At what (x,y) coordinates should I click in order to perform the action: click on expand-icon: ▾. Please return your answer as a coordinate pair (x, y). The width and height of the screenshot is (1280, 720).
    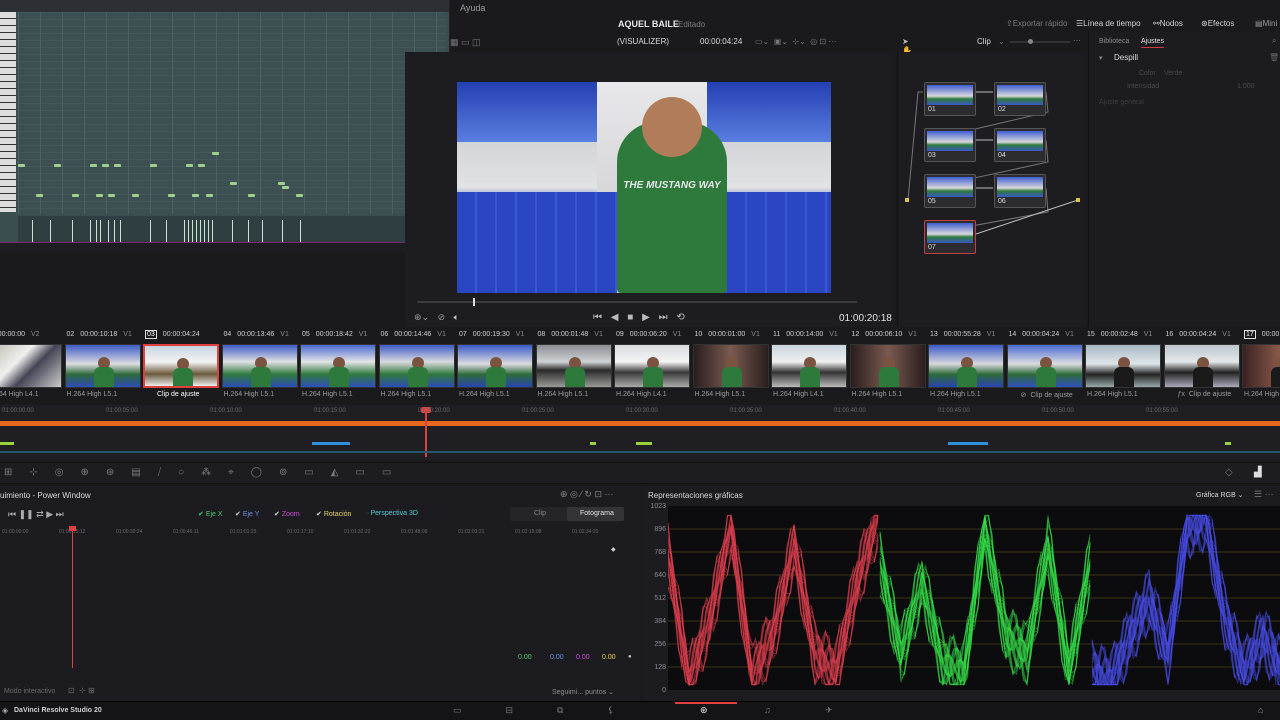
    Looking at the image, I should click on (1101, 58).